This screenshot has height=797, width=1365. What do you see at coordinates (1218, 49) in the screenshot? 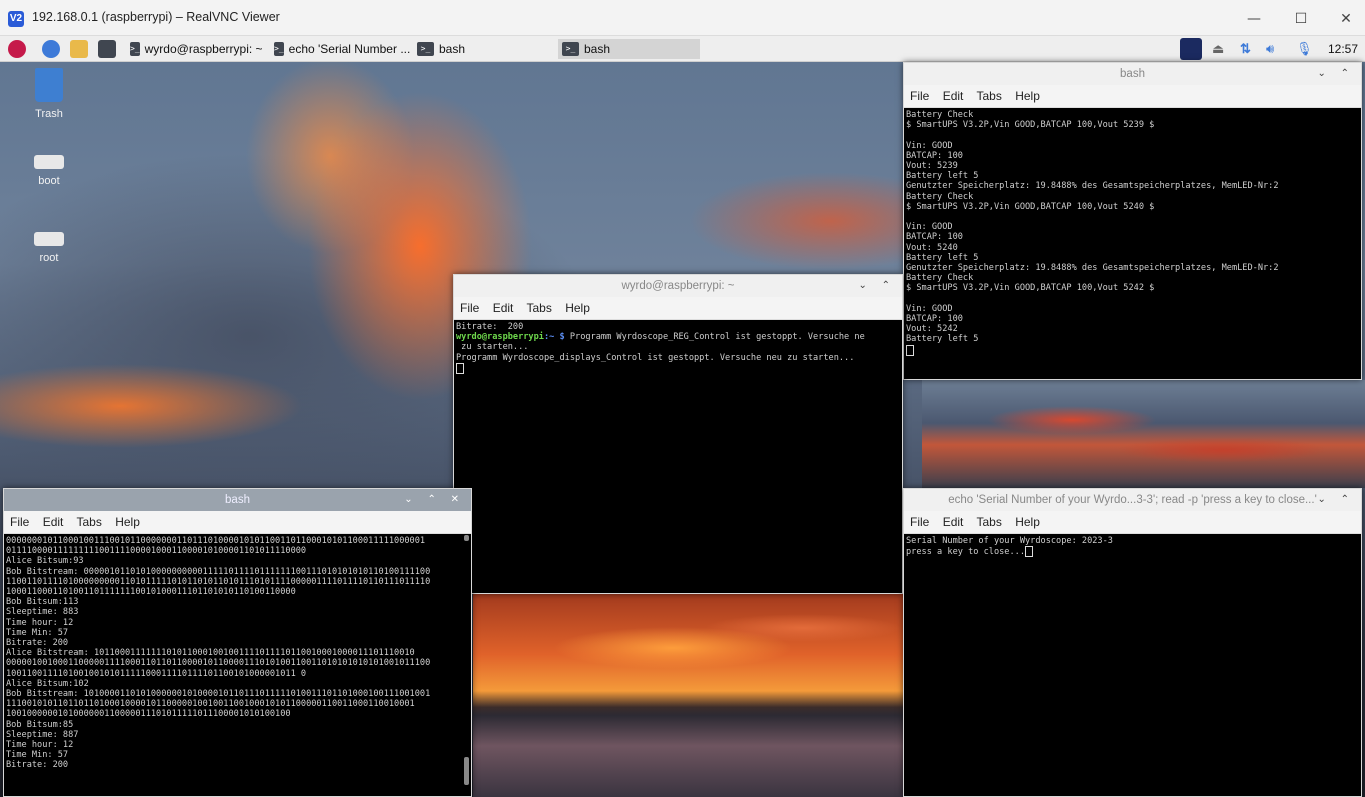
I see `eject-icon: ⏏` at bounding box center [1218, 49].